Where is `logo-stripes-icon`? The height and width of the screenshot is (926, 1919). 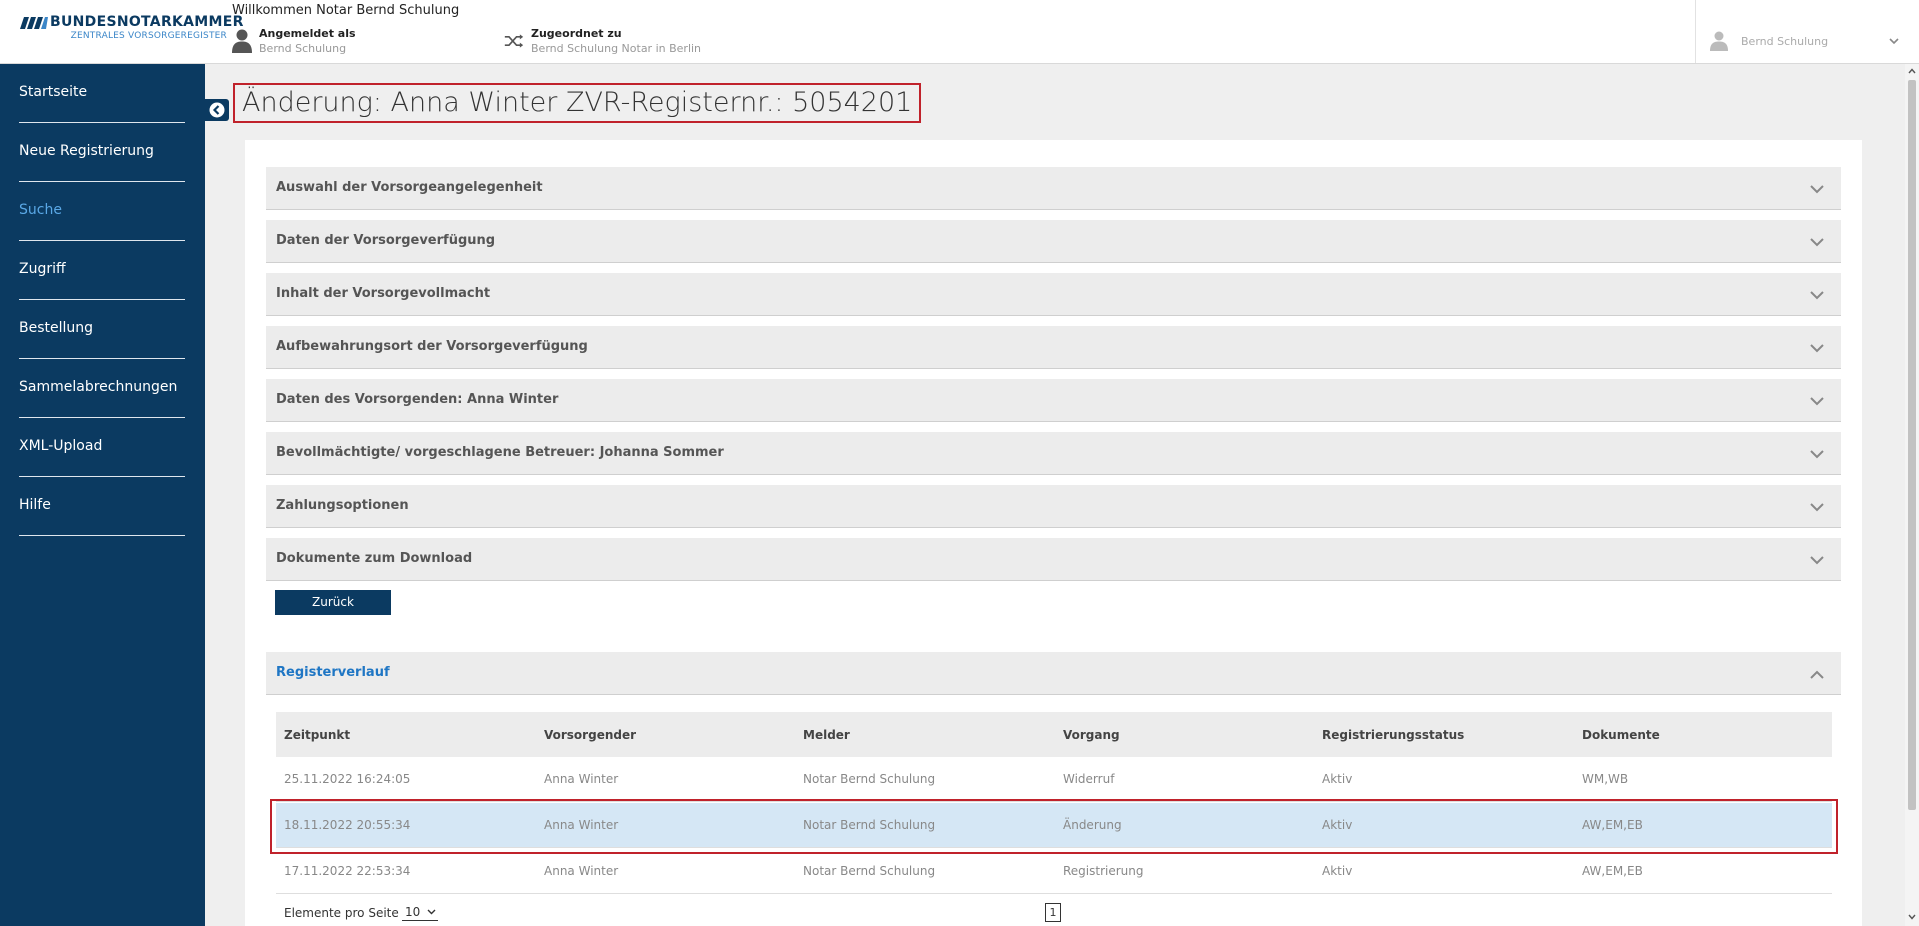 logo-stripes-icon is located at coordinates (34, 23).